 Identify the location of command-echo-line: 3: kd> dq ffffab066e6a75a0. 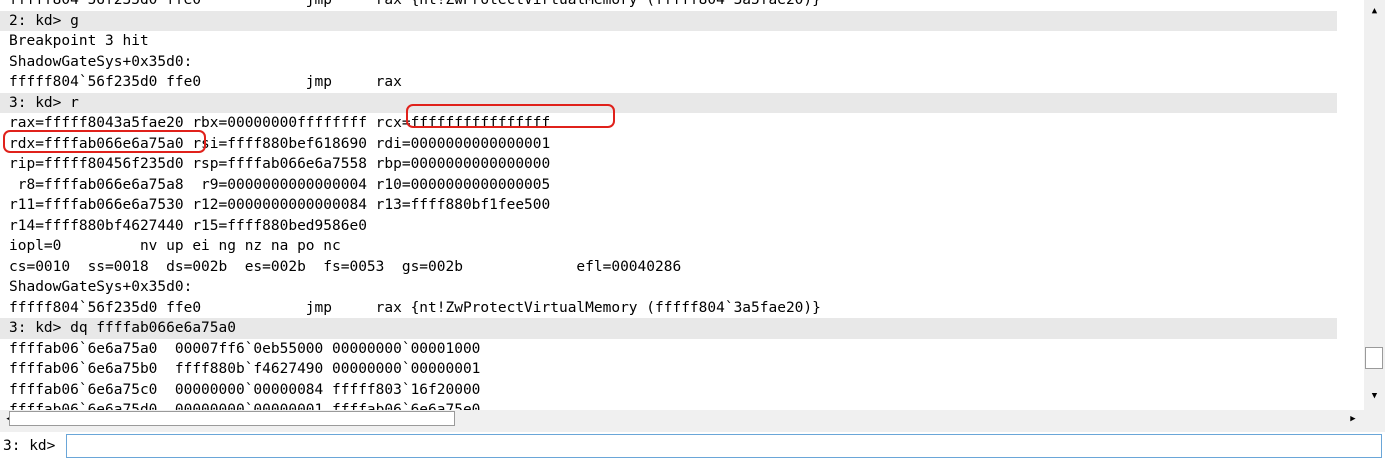
(668, 328).